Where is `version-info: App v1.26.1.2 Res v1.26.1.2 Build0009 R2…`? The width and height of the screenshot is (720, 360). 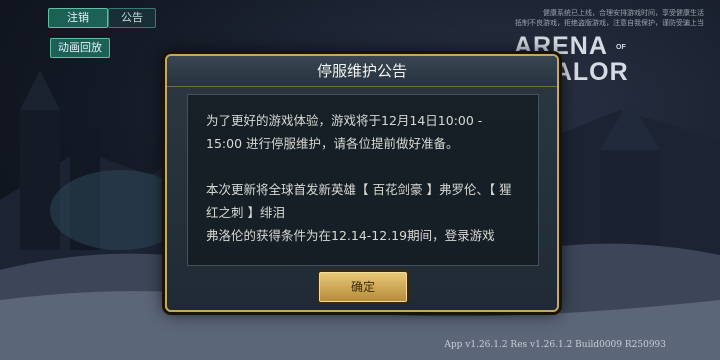
version-info: App v1.26.1.2 Res v1.26.1.2 Build0009 R2… is located at coordinates (555, 345).